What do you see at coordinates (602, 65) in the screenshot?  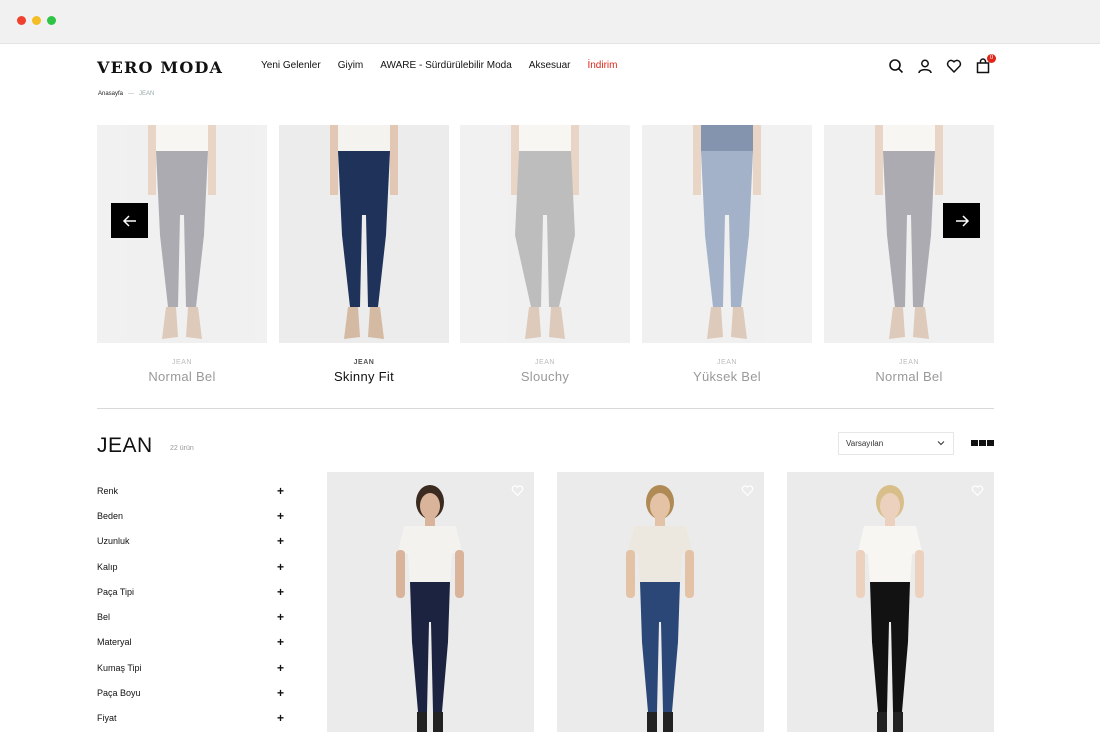 I see `nav-item-sale: İndirim` at bounding box center [602, 65].